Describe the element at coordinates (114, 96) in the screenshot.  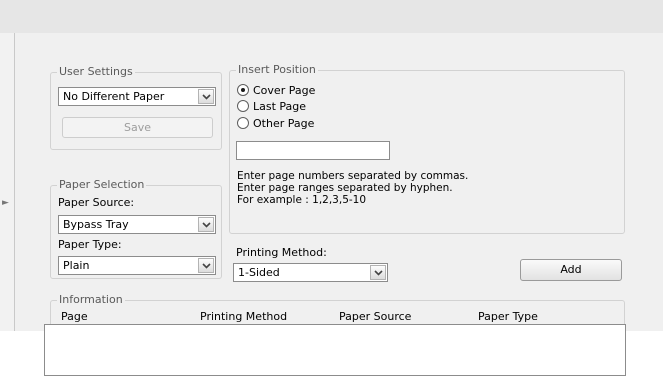
I see `user-settings-value: No Different Paper` at that location.